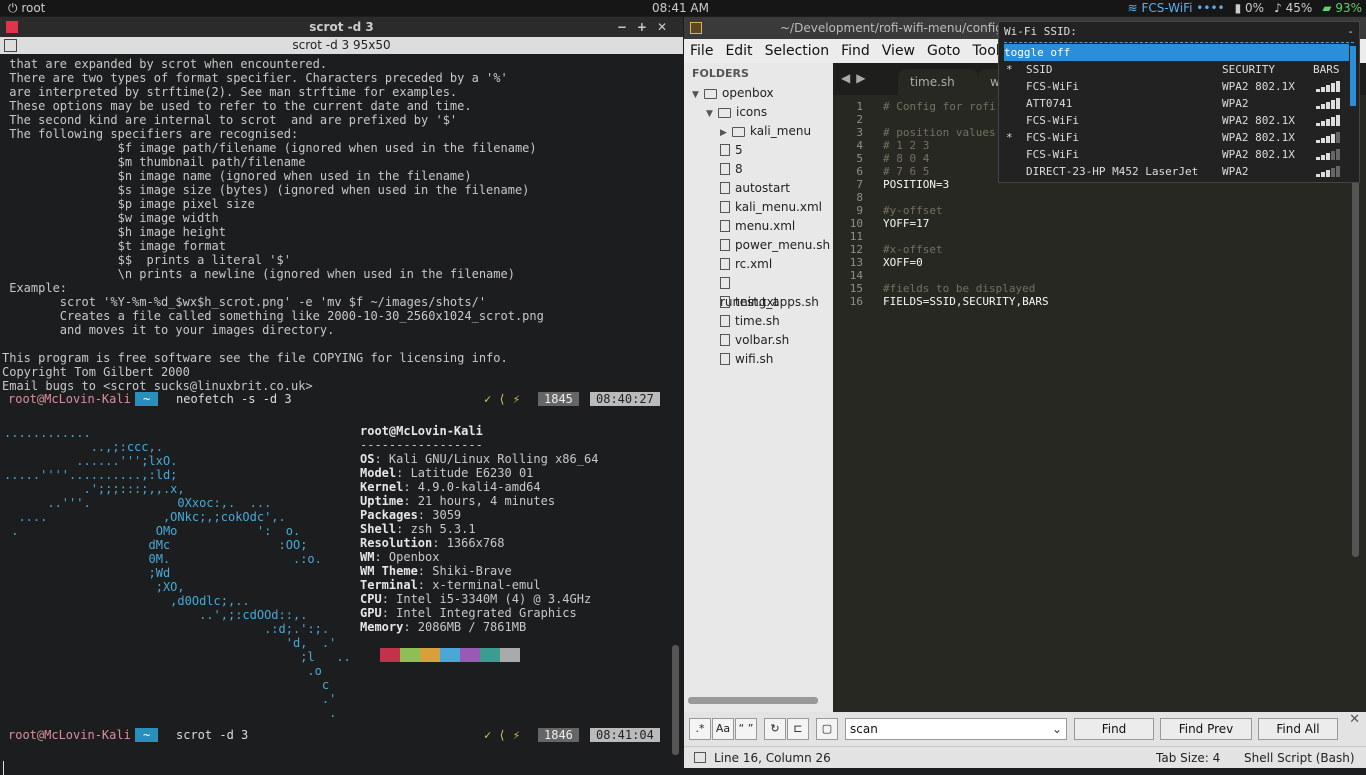 This screenshot has width=1366, height=775. I want to click on info-key: Uptime, so click(382, 501).